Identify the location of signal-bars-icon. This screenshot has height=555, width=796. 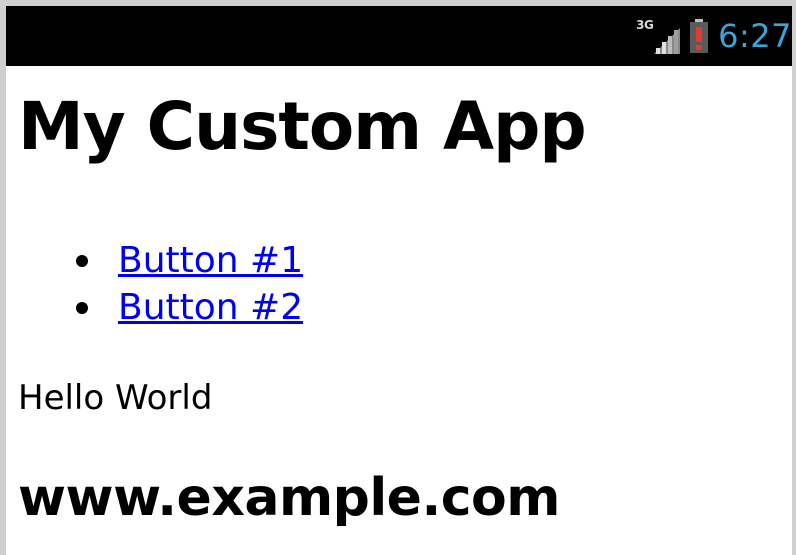
(667, 41).